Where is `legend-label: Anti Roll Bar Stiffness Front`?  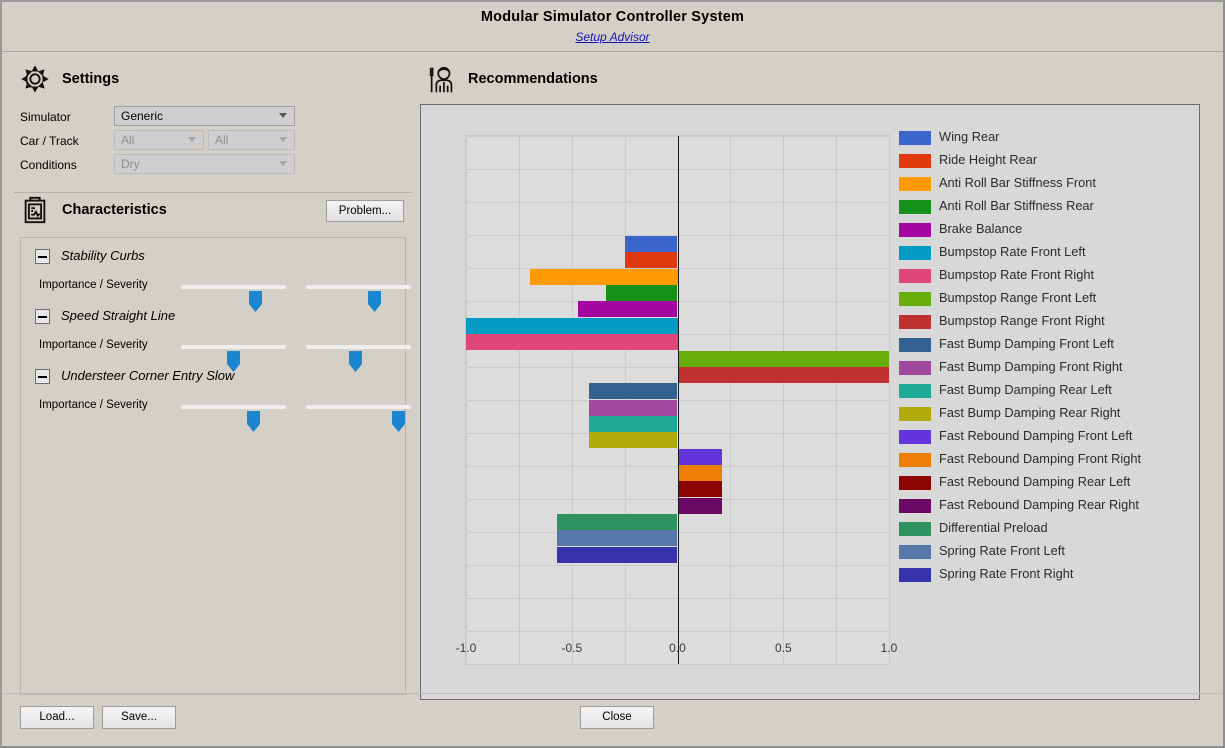
legend-label: Anti Roll Bar Stiffness Front is located at coordinates (1017, 182).